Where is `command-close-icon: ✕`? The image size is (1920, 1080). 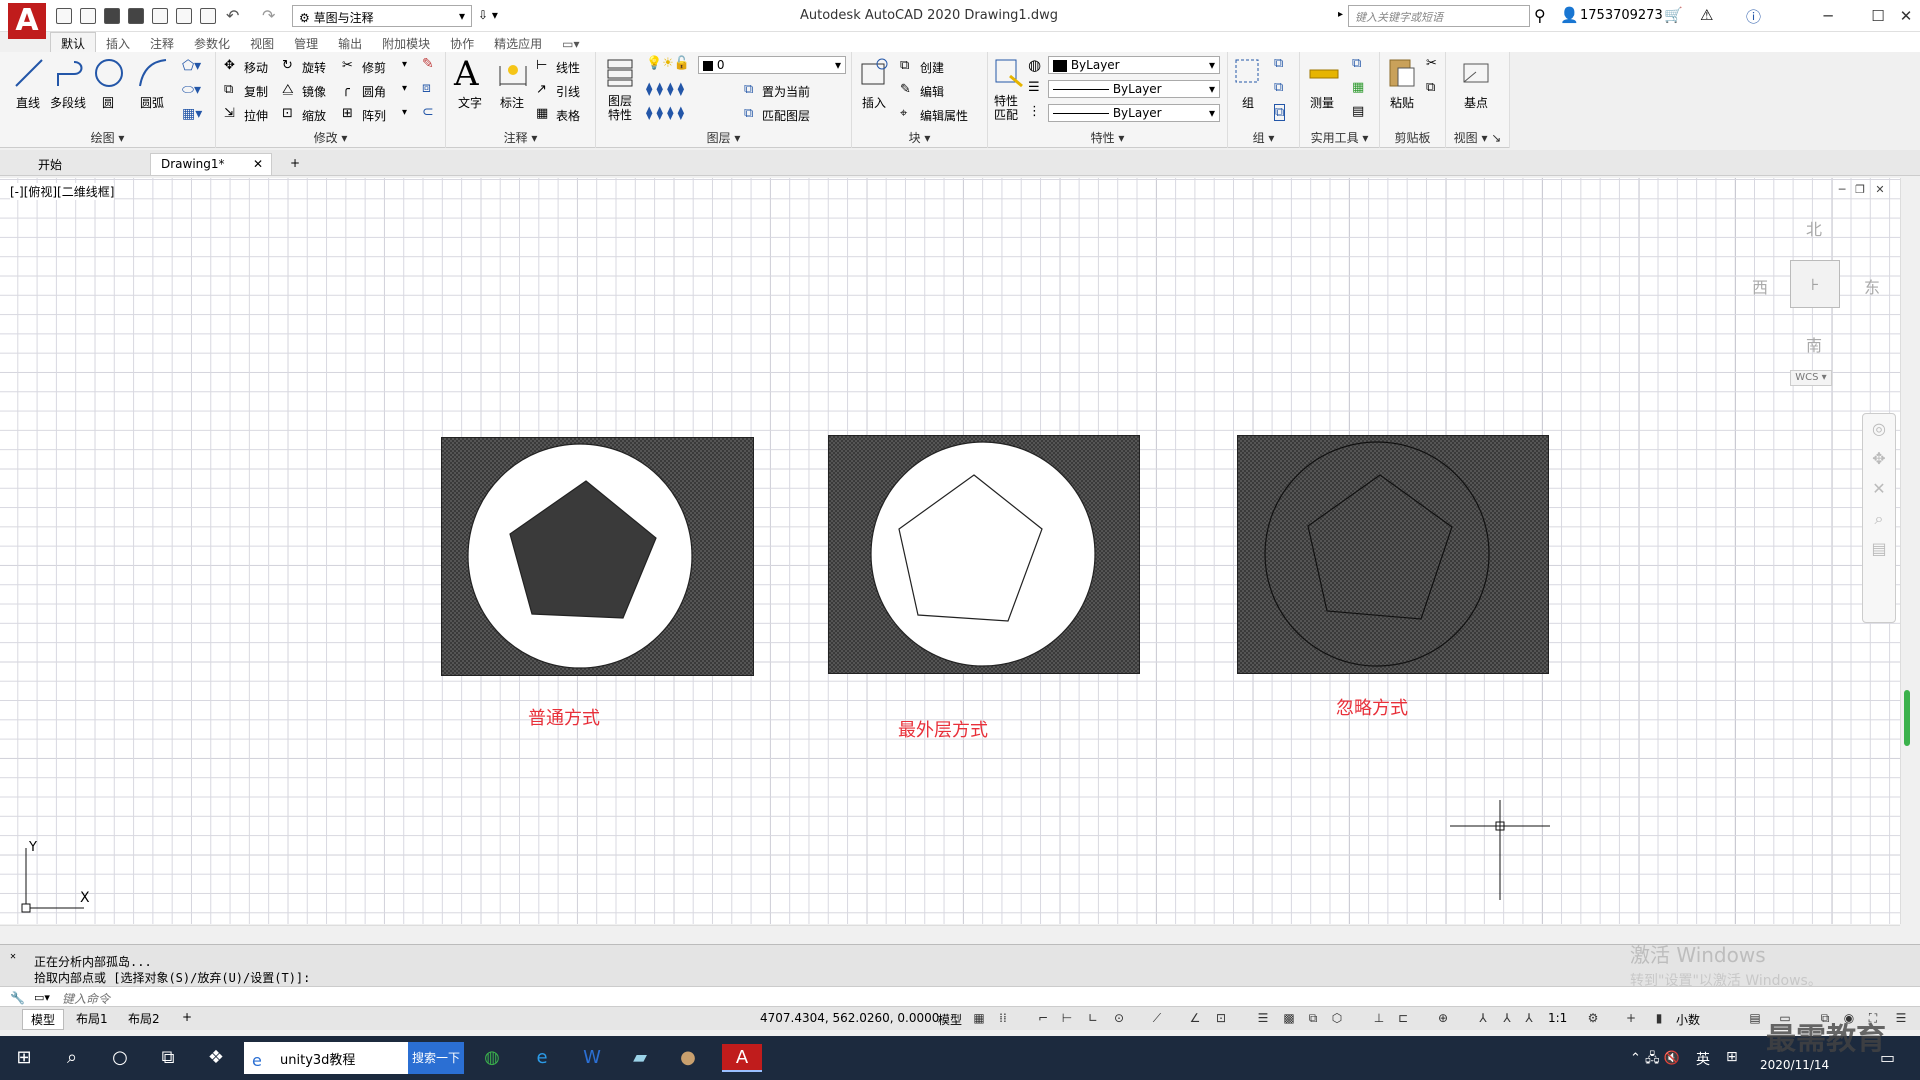
command-close-icon: ✕ is located at coordinates (13, 956).